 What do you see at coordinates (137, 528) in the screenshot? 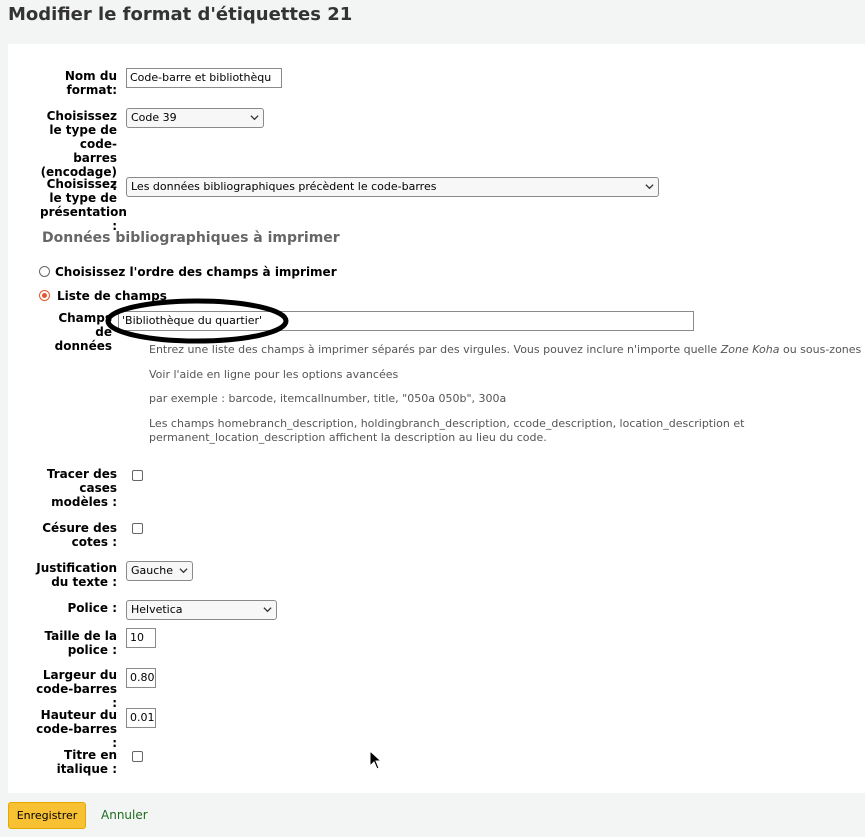
I see `callnum-split-checkbox` at bounding box center [137, 528].